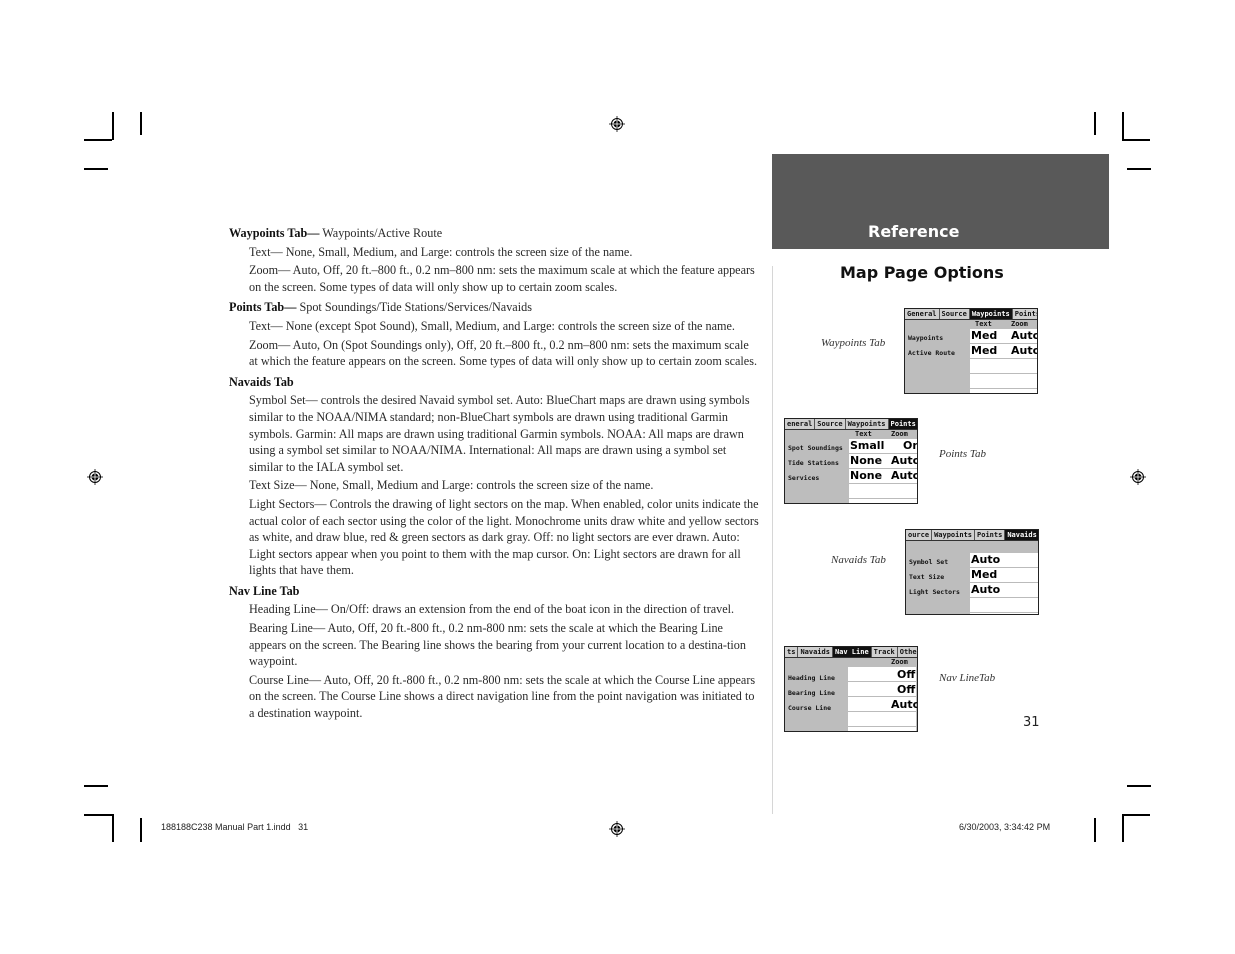 The width and height of the screenshot is (1235, 954). I want to click on tab-bar: ts Navaids Nav Line Track Other, so click(851, 652).